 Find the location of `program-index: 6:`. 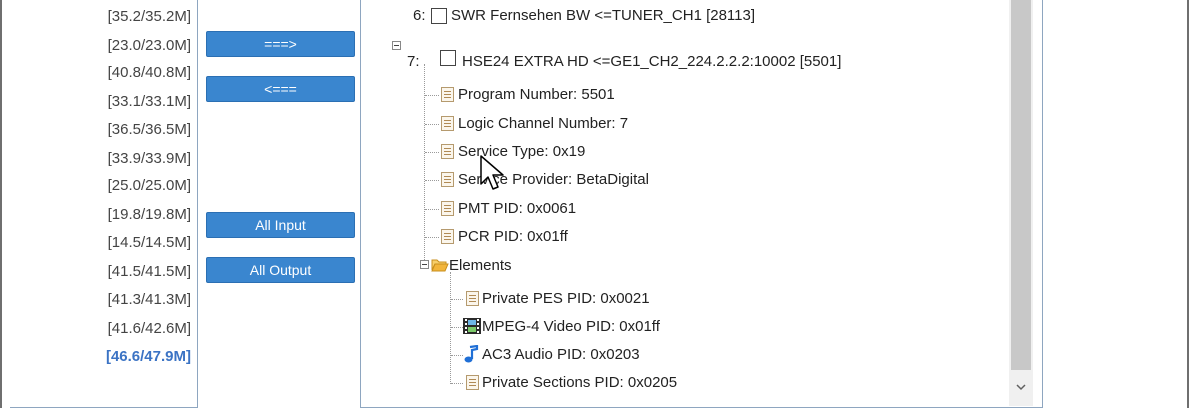

program-index: 6: is located at coordinates (419, 15).